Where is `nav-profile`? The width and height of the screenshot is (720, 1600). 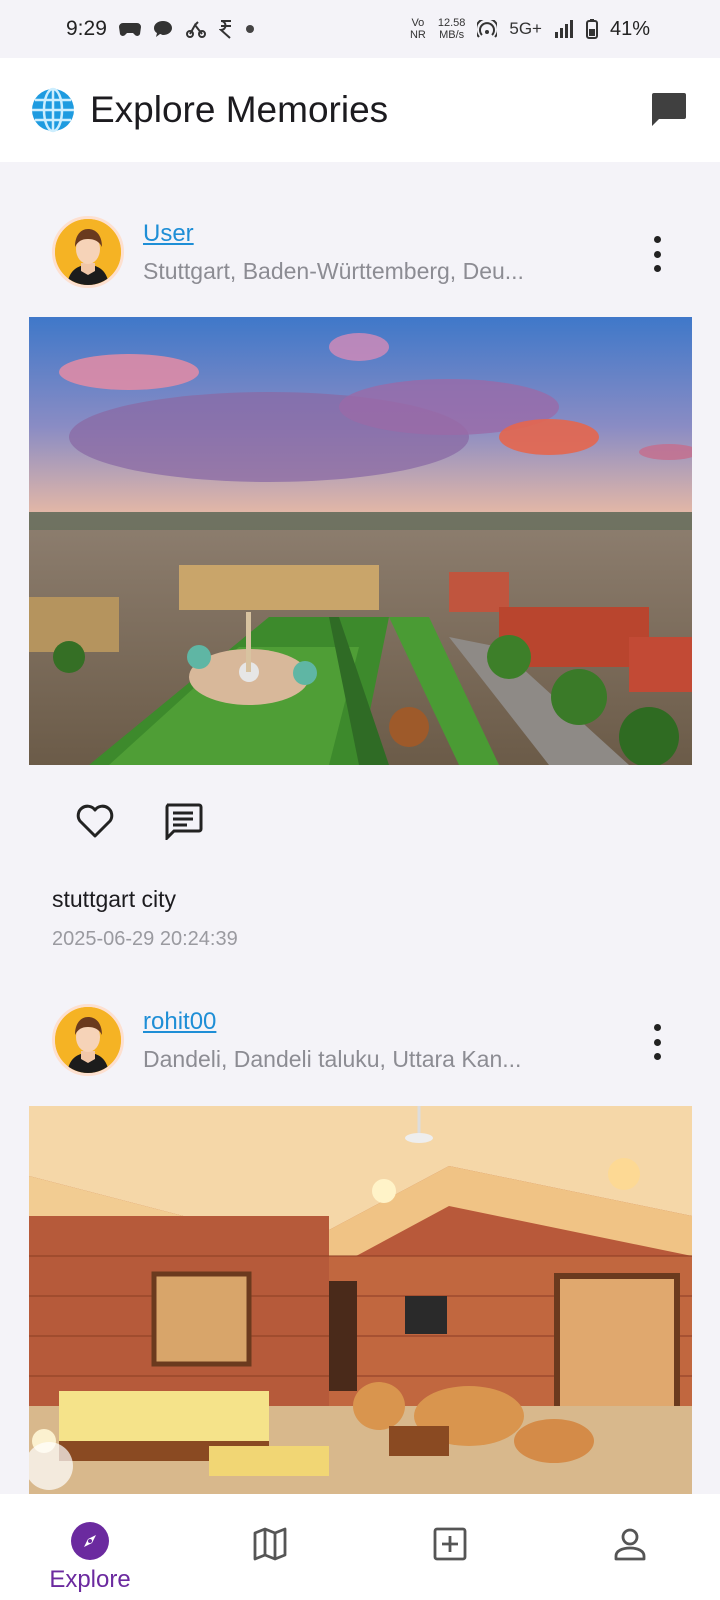 nav-profile is located at coordinates (630, 1547).